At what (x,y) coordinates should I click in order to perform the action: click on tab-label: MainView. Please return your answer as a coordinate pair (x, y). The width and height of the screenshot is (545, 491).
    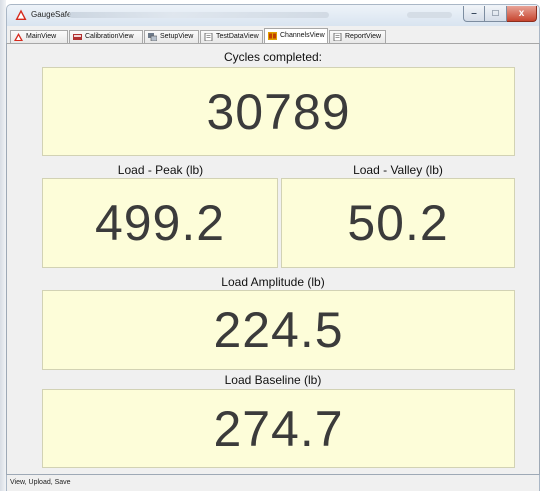
    Looking at the image, I should click on (41, 36).